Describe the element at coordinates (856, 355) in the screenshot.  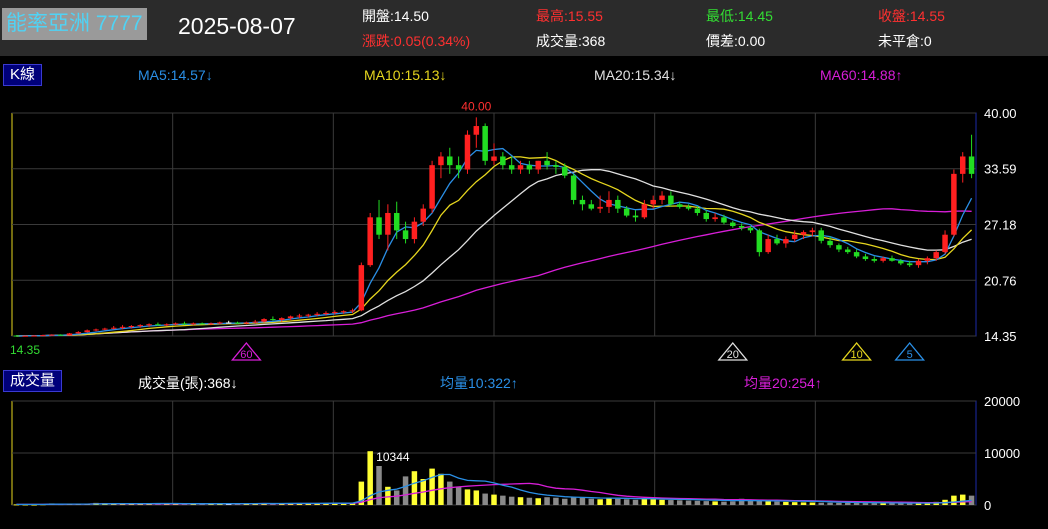
I see `ma10-marker-label: 10` at that location.